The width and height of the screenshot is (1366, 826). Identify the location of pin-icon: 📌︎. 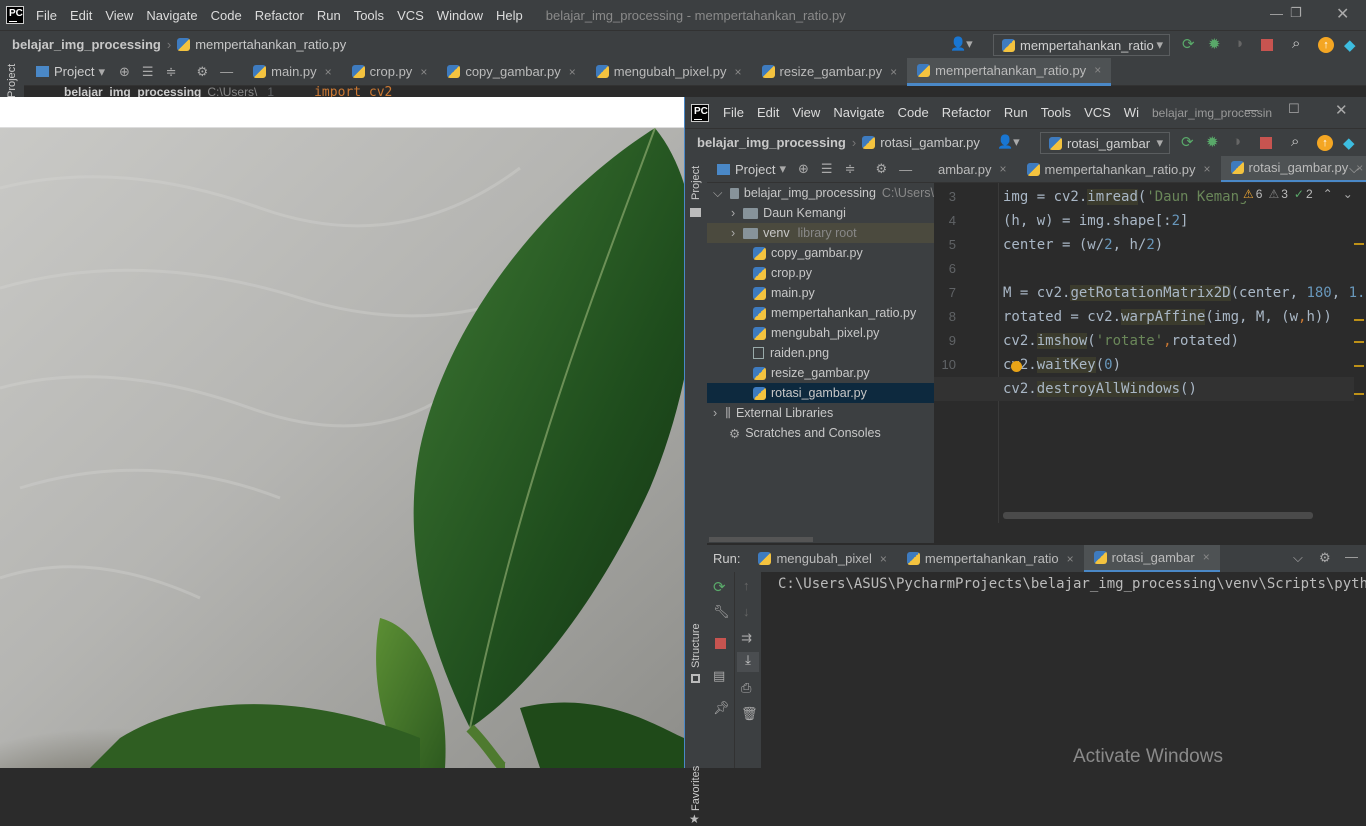
(721, 708).